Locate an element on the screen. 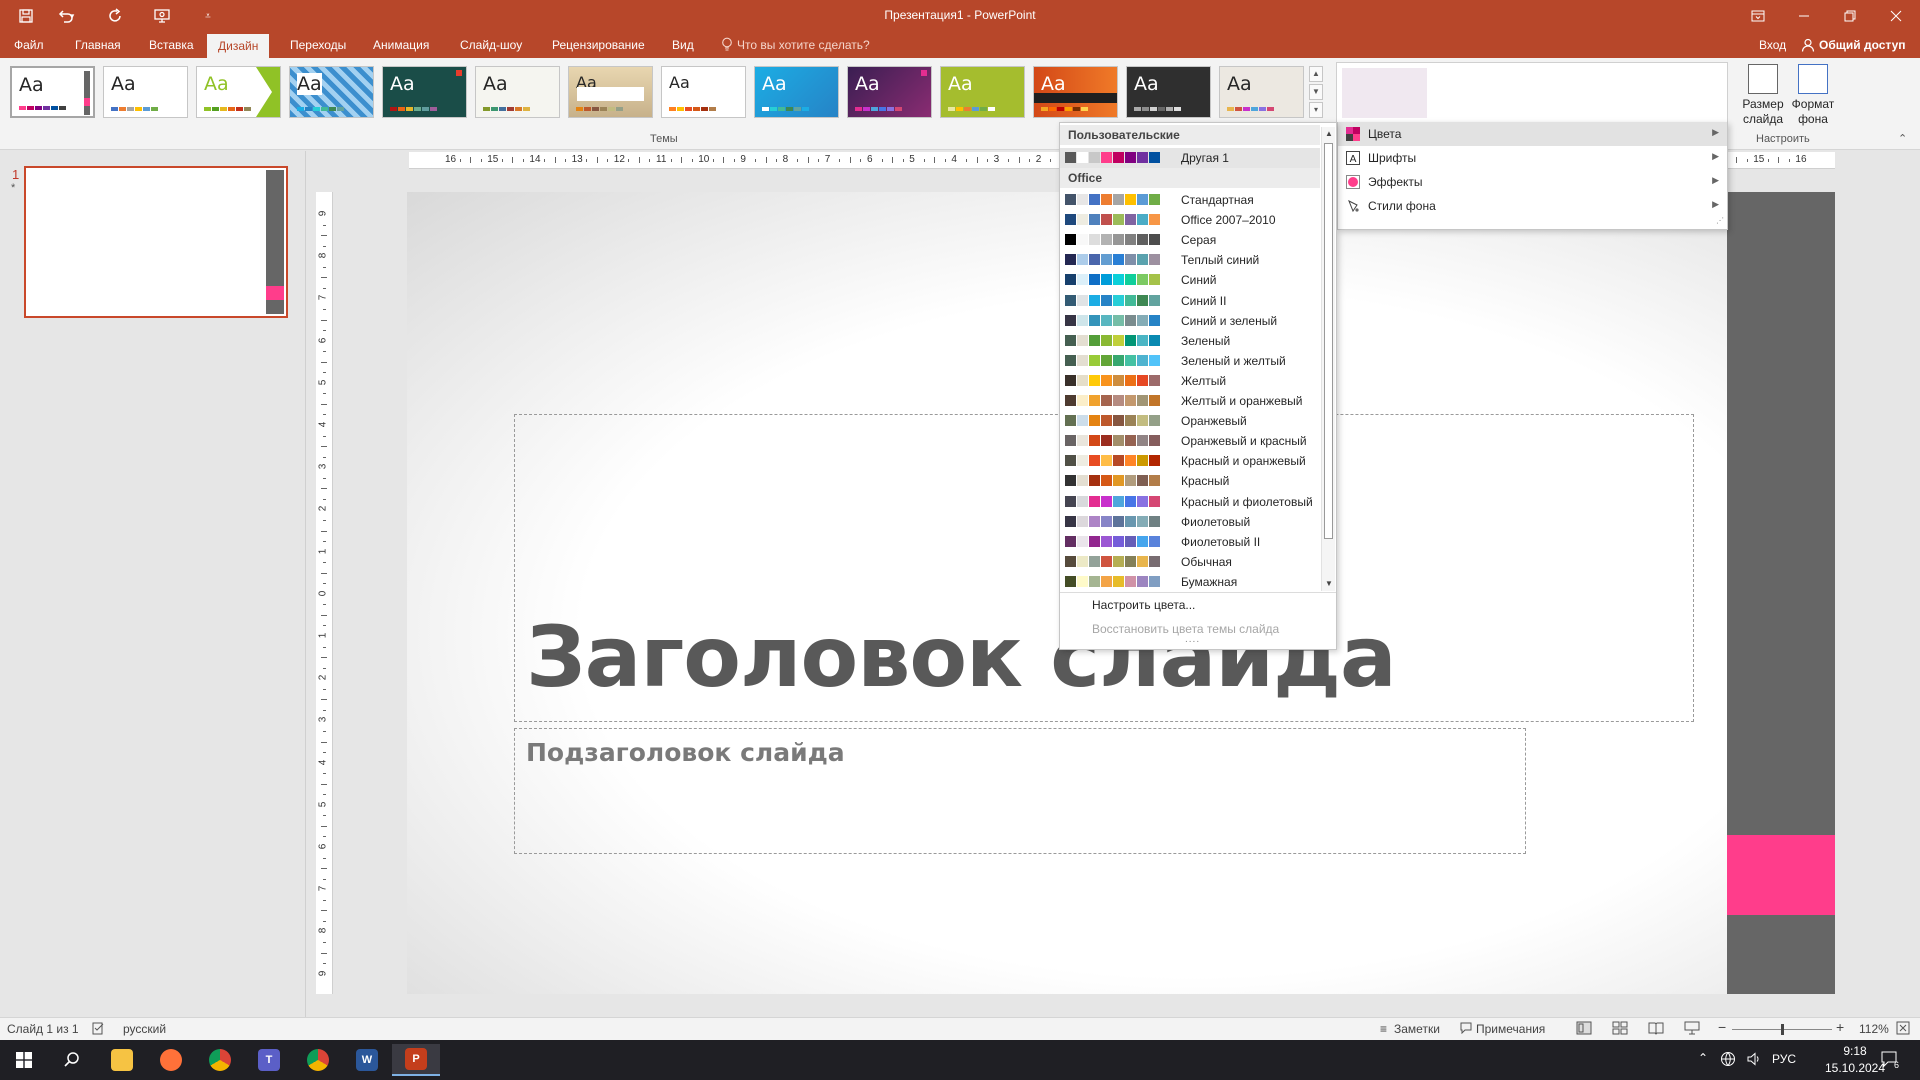  zoom-slider-thumb is located at coordinates (1782, 1029).